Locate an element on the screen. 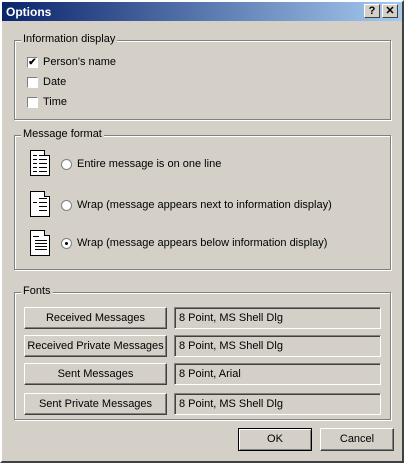 This screenshot has height=463, width=404. one-line-doc-icon is located at coordinates (40, 163).